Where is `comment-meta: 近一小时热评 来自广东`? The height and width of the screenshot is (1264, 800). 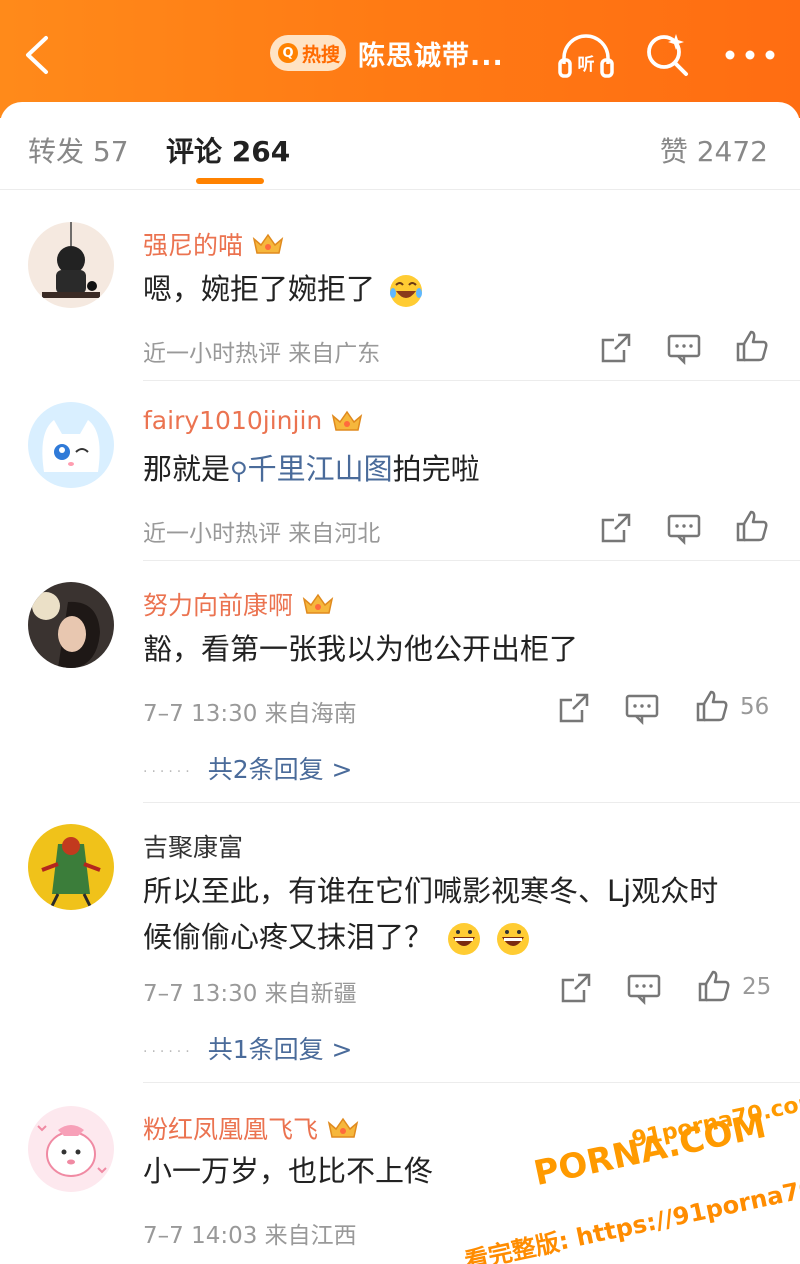 comment-meta: 近一小时热评 来自广东 is located at coordinates (262, 354).